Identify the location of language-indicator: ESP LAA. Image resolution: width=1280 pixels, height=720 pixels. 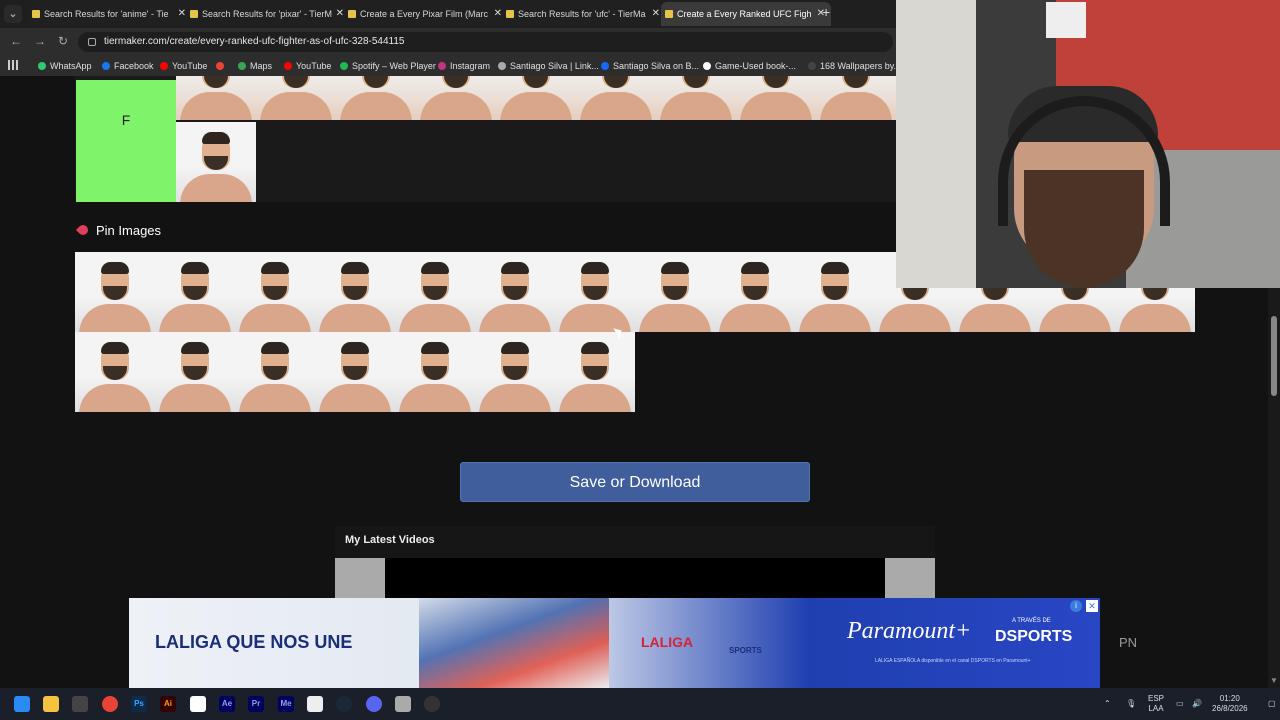
(1156, 704).